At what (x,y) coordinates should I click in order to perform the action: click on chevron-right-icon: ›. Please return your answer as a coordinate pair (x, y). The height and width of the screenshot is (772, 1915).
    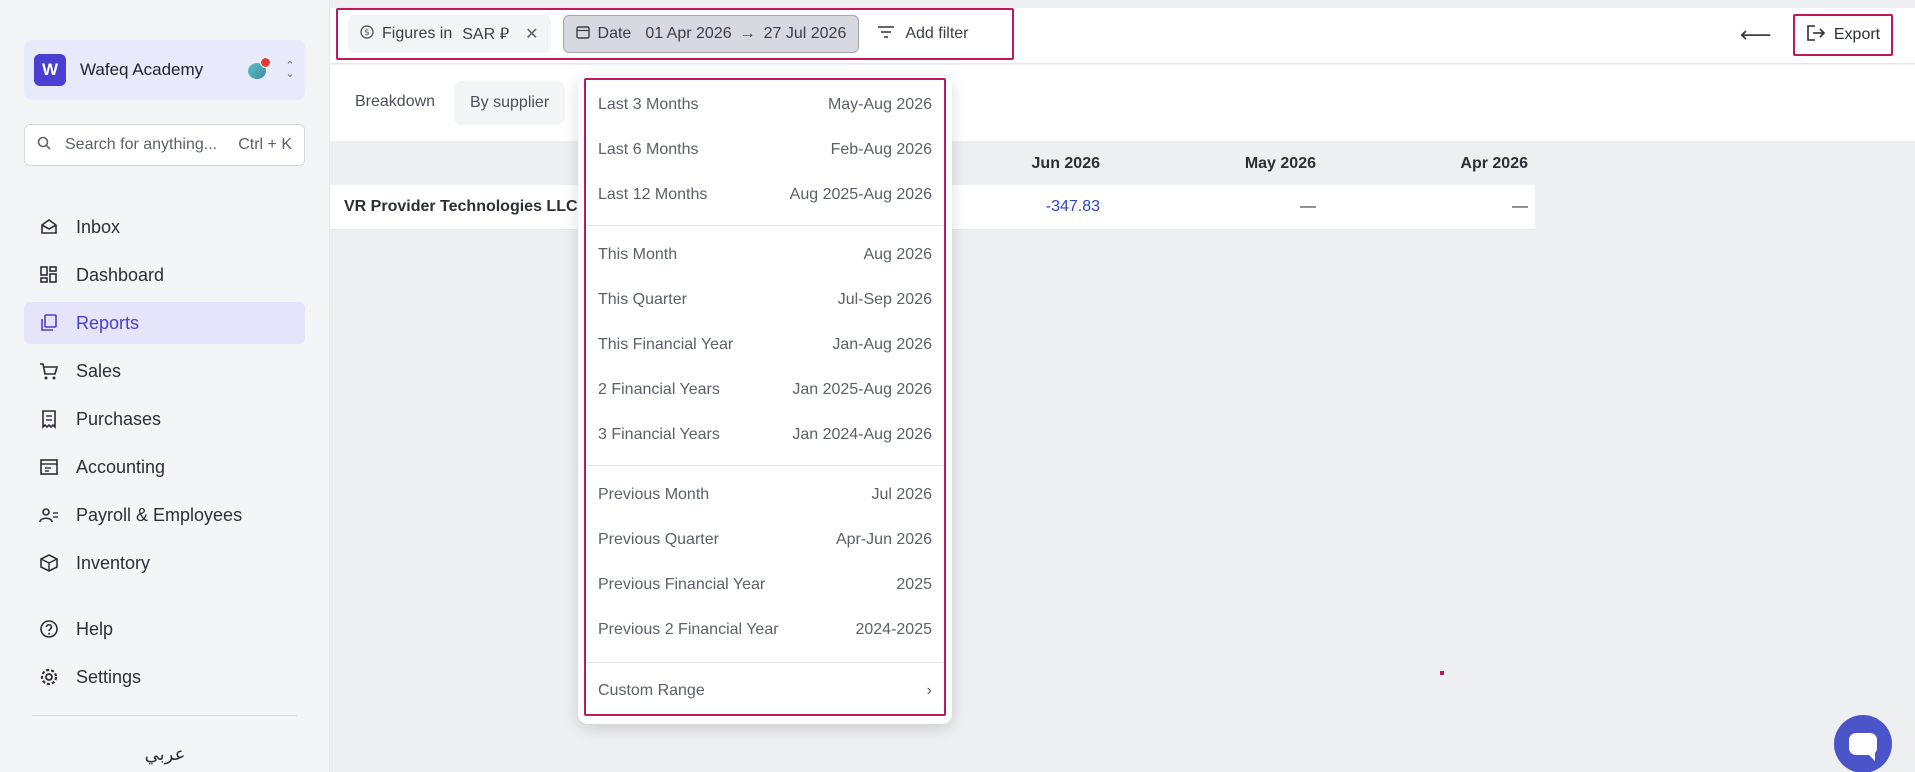
    Looking at the image, I should click on (929, 690).